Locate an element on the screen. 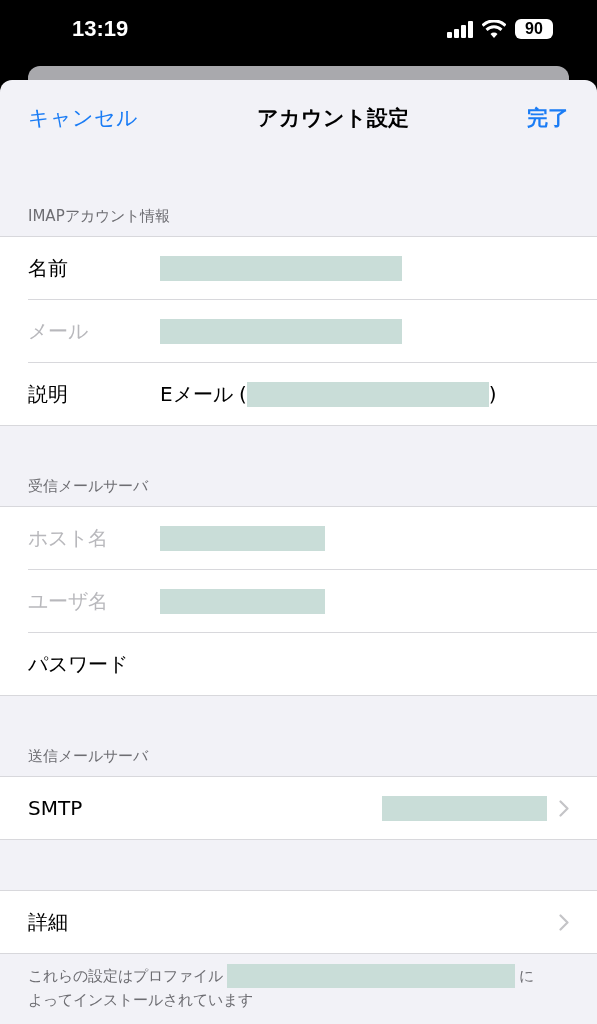 The height and width of the screenshot is (1024, 597). row-label: パスワード is located at coordinates (78, 664).